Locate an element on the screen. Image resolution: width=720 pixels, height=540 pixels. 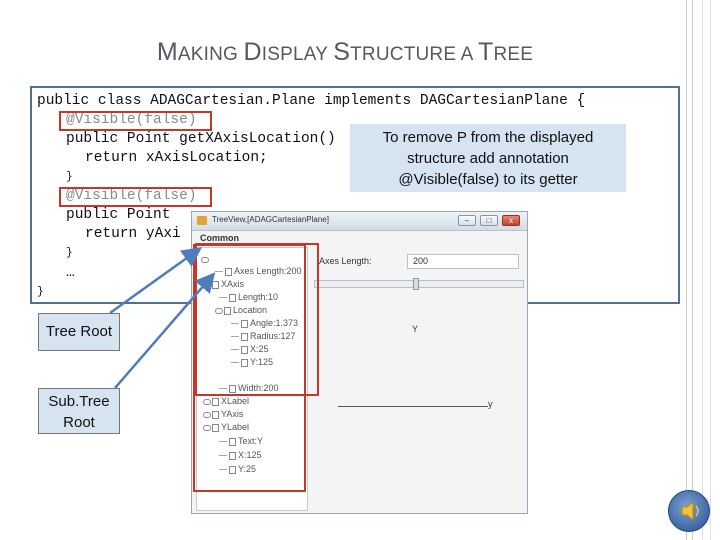
speaker-icon is located at coordinates (689, 511).